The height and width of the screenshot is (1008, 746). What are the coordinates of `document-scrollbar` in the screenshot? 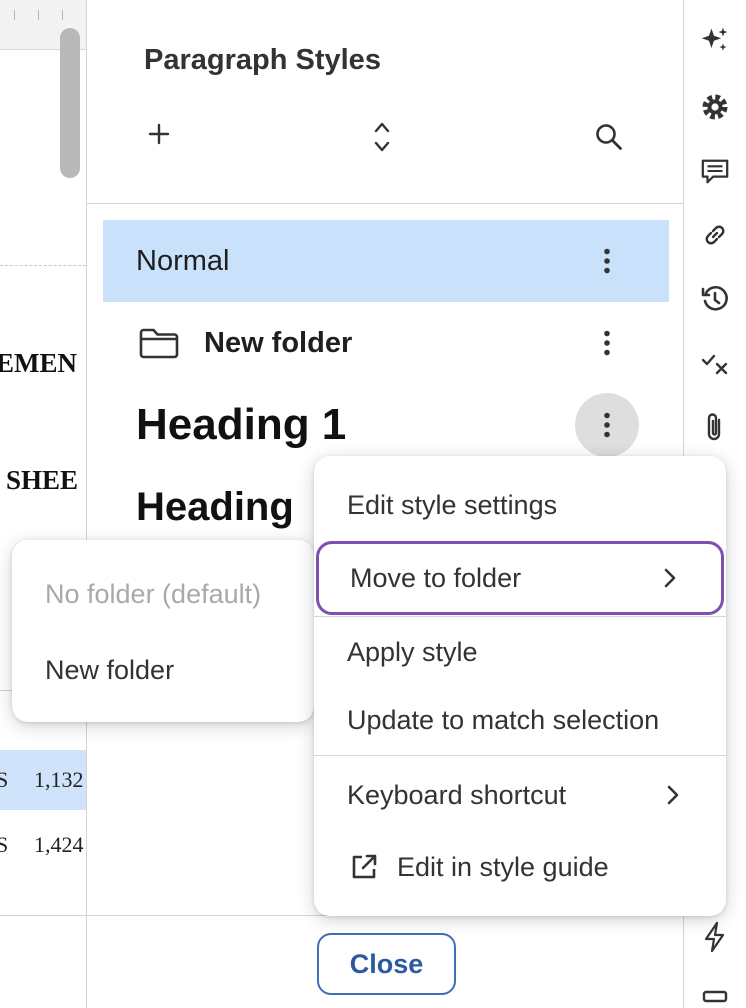 It's located at (70, 103).